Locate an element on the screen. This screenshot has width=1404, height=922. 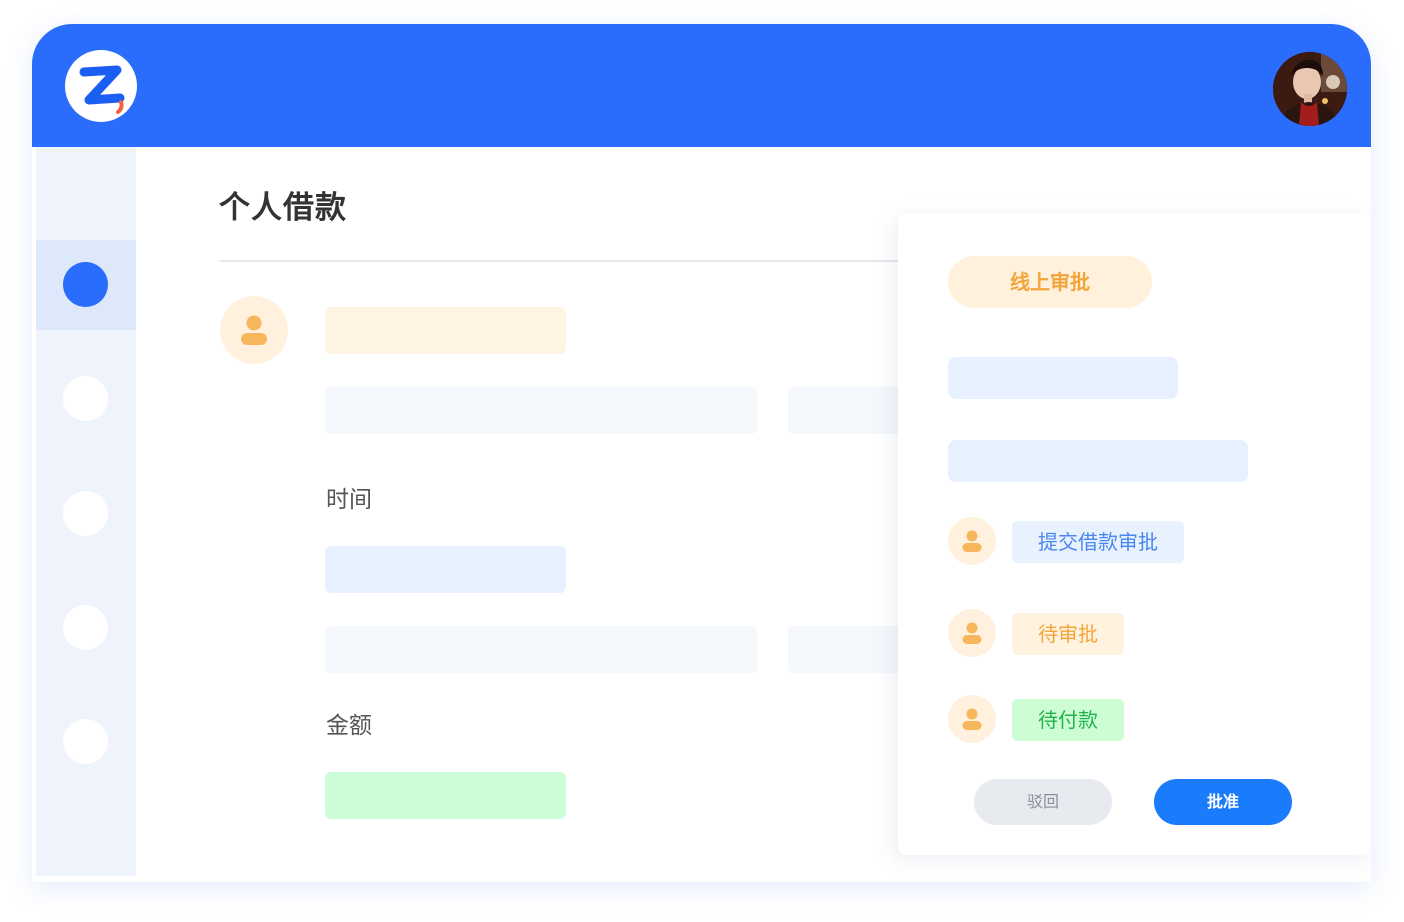
time-label: 时间 is located at coordinates (349, 500).